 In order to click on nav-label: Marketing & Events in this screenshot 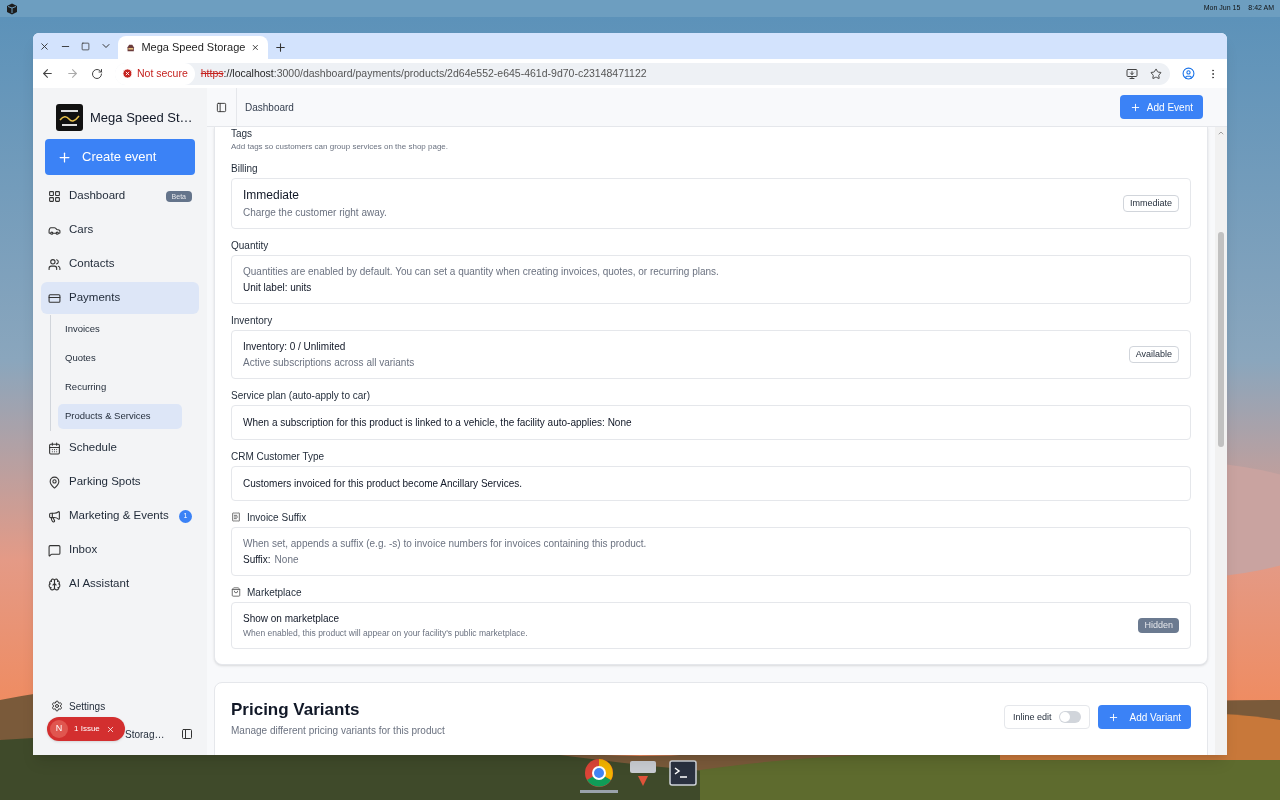, I will do `click(119, 516)`.